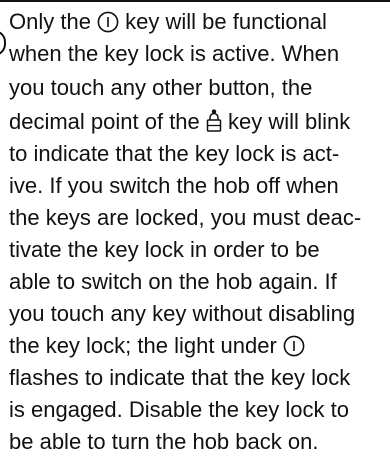  What do you see at coordinates (161, 87) in the screenshot?
I see `text-line: you touch any other button, the` at bounding box center [161, 87].